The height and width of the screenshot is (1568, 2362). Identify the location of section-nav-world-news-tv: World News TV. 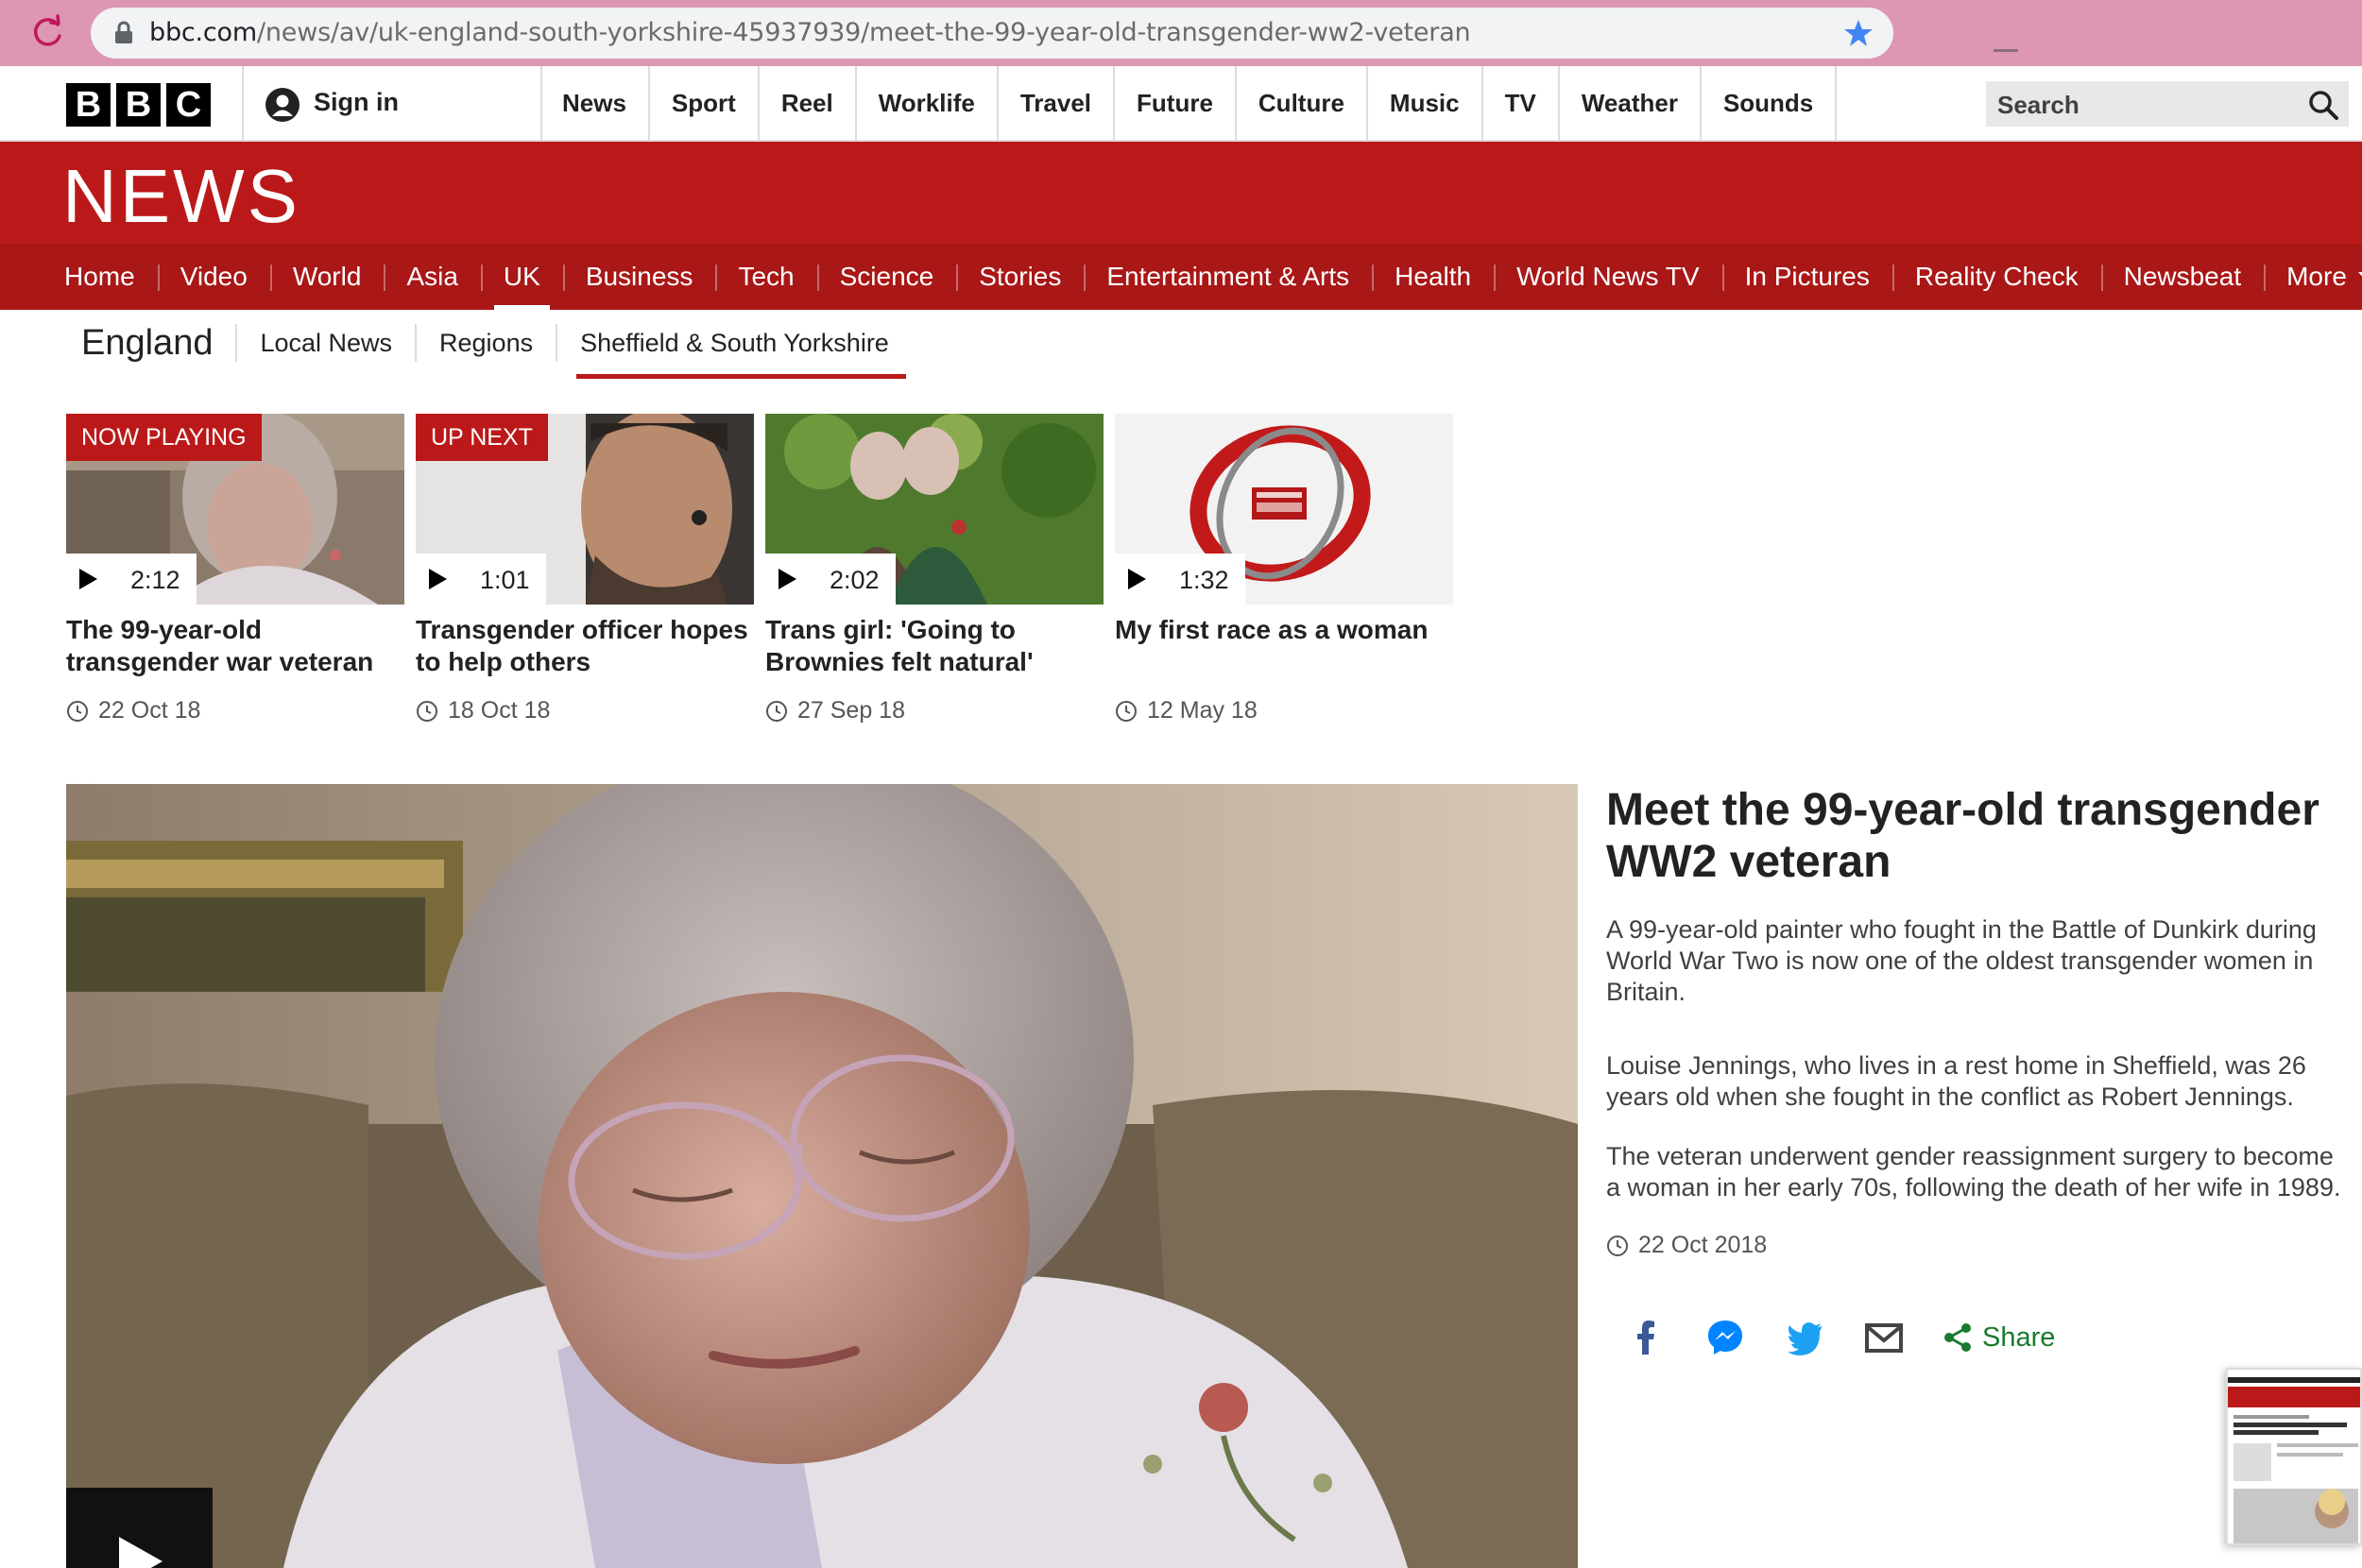
(1607, 277).